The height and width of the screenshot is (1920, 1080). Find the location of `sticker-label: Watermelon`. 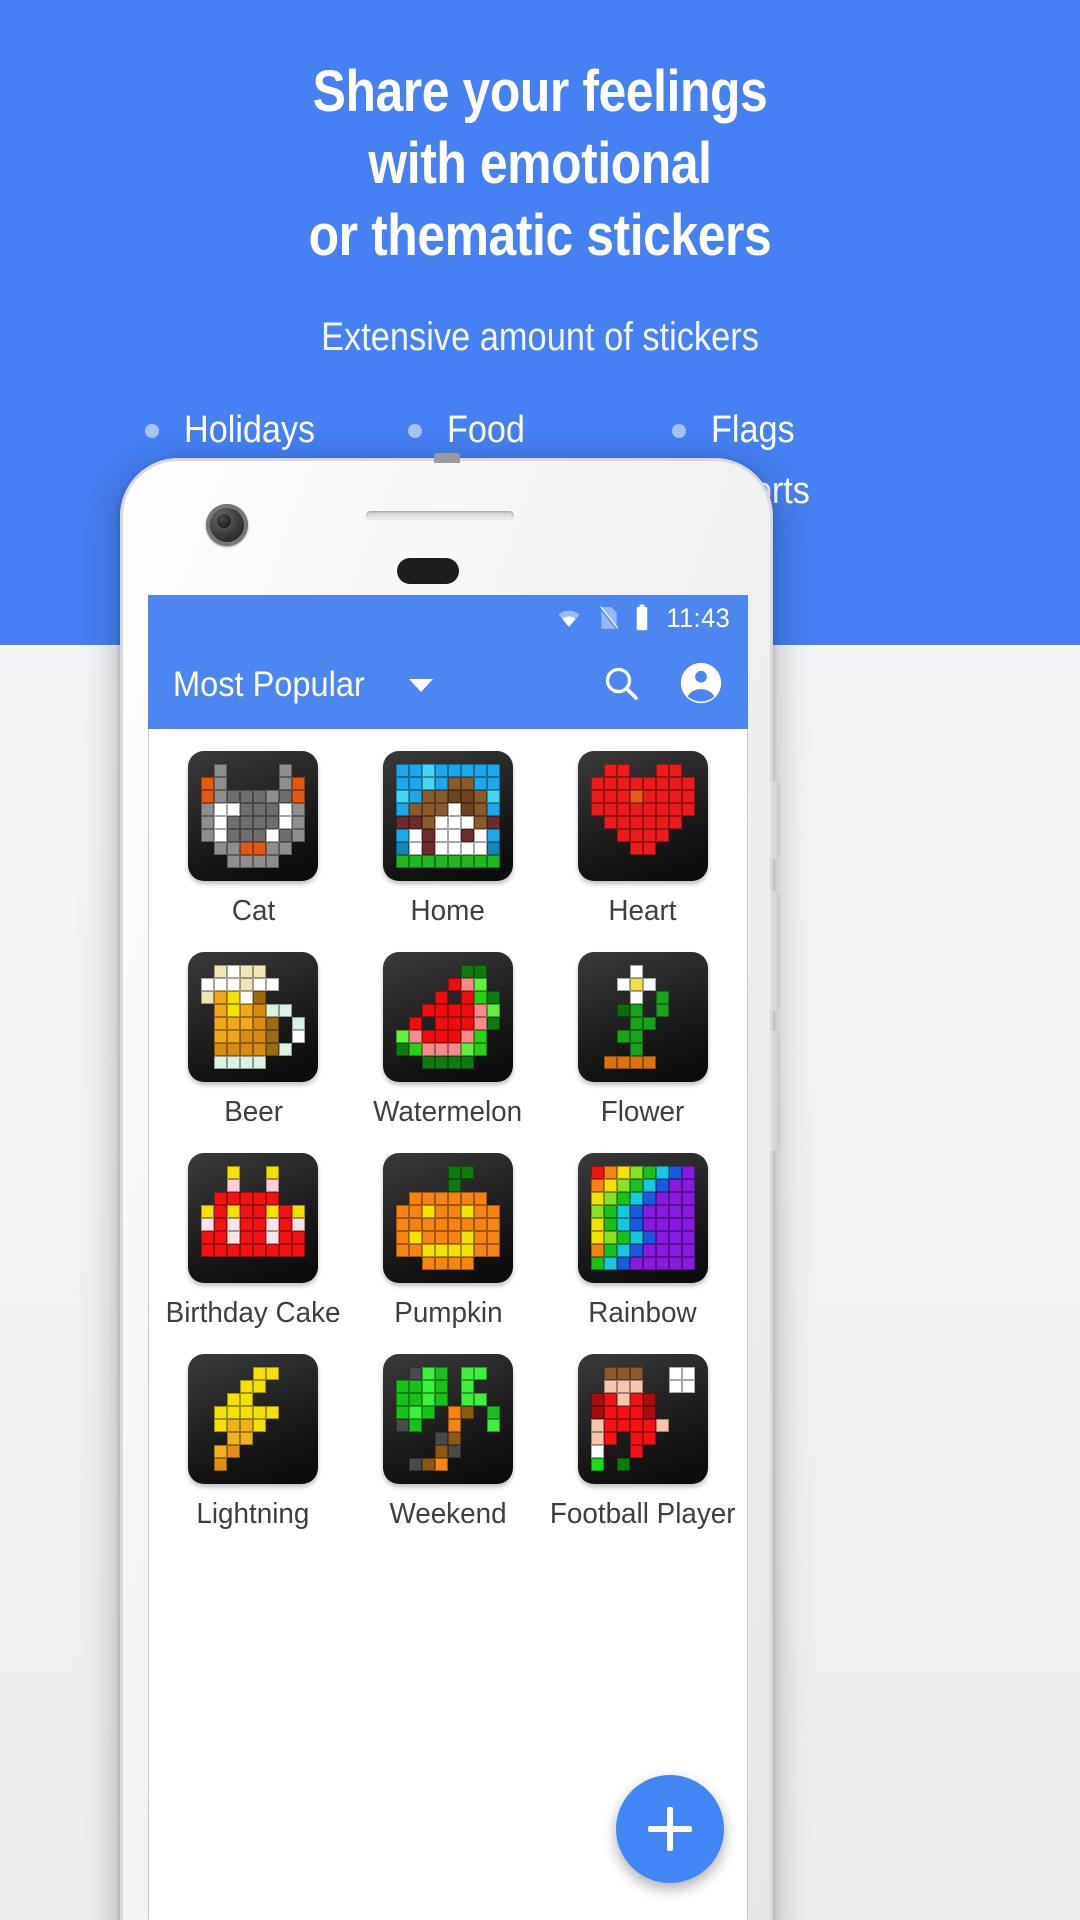

sticker-label: Watermelon is located at coordinates (448, 1112).